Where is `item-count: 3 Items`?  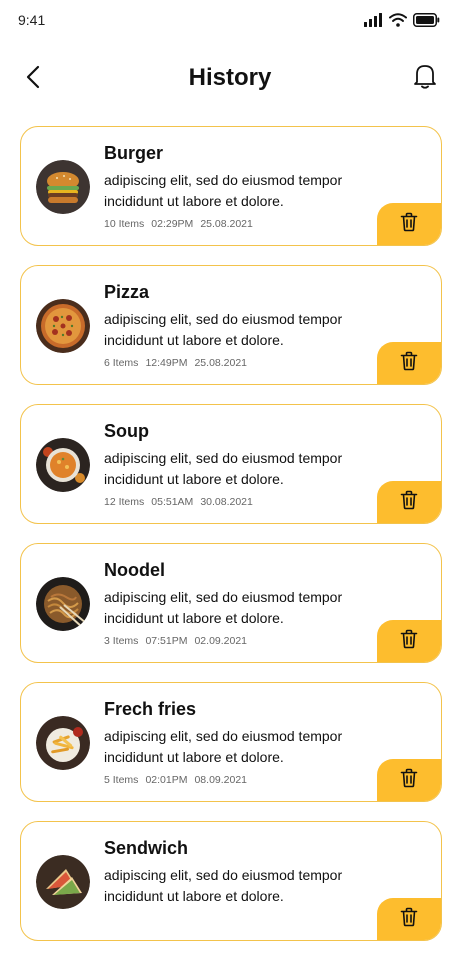 item-count: 3 Items is located at coordinates (121, 641).